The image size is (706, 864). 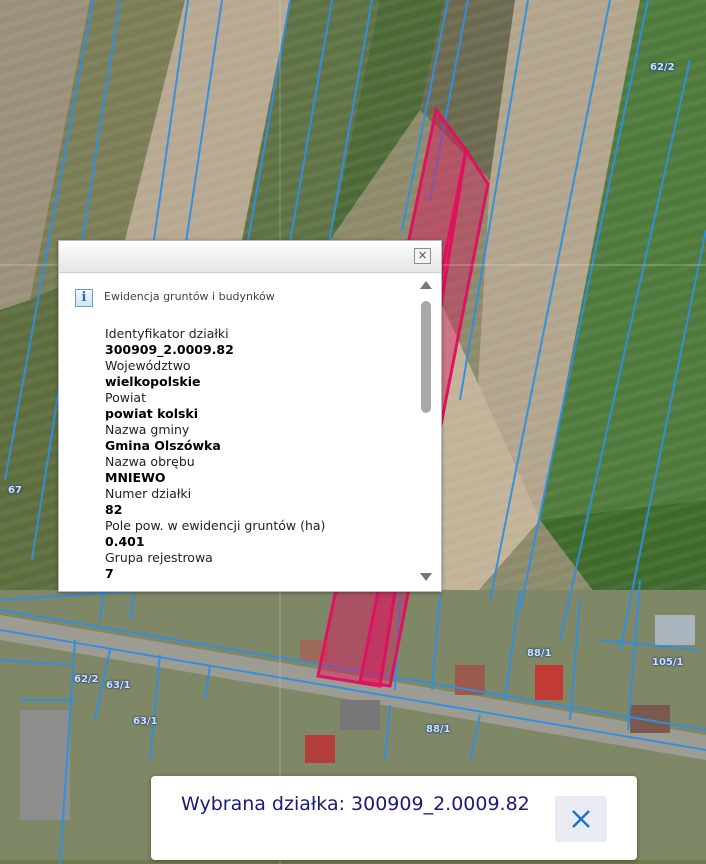 What do you see at coordinates (84, 298) in the screenshot?
I see `info-icon: i` at bounding box center [84, 298].